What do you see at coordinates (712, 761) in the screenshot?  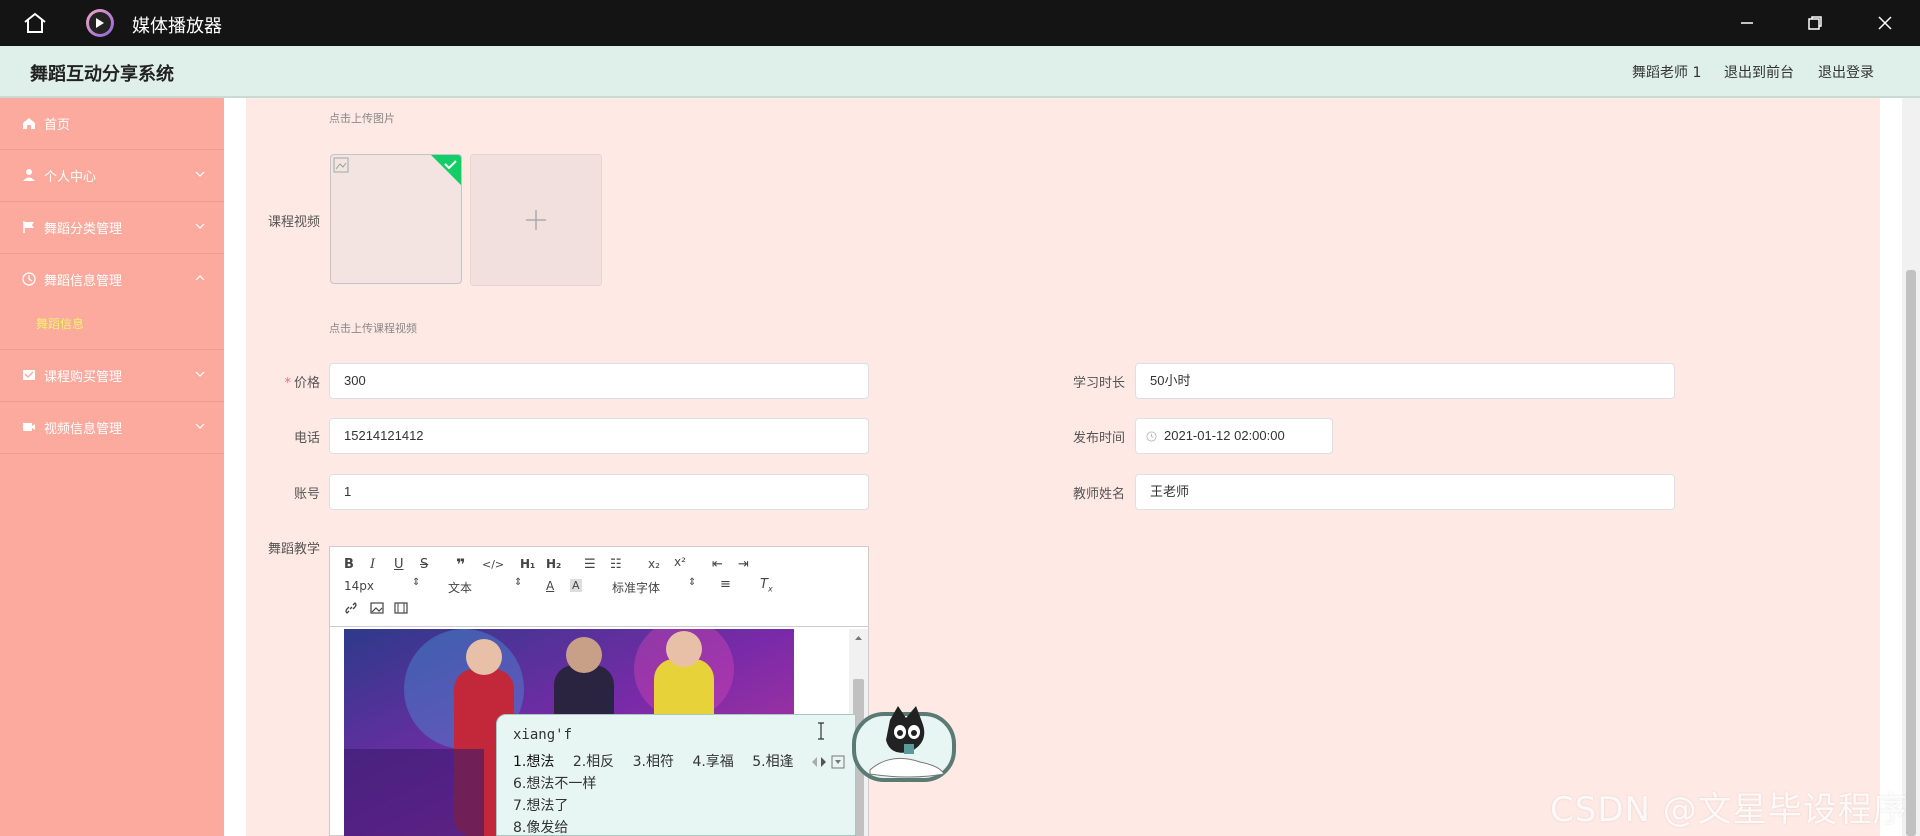 I see `ime-candidate: 4.享福` at bounding box center [712, 761].